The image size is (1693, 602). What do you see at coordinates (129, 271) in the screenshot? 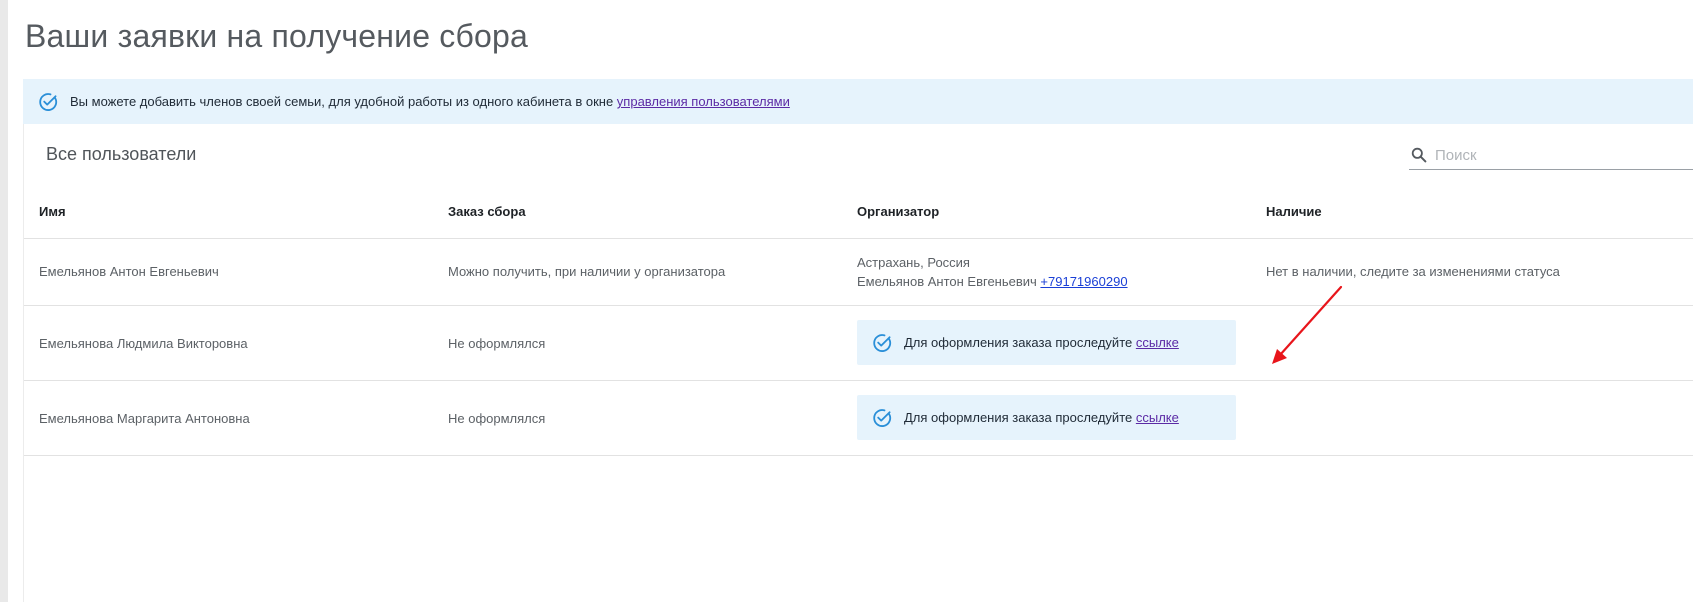
I see `user-name: Емельянов Антон Евгеньевич` at bounding box center [129, 271].